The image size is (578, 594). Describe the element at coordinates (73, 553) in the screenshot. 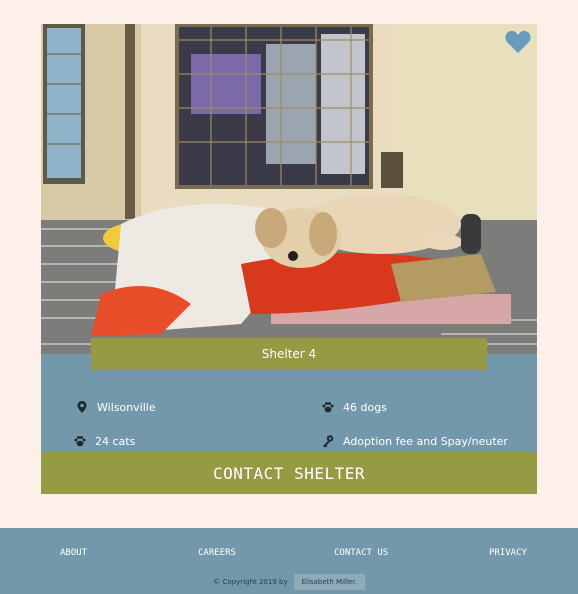

I see `footer-link-about: ABOUT` at that location.